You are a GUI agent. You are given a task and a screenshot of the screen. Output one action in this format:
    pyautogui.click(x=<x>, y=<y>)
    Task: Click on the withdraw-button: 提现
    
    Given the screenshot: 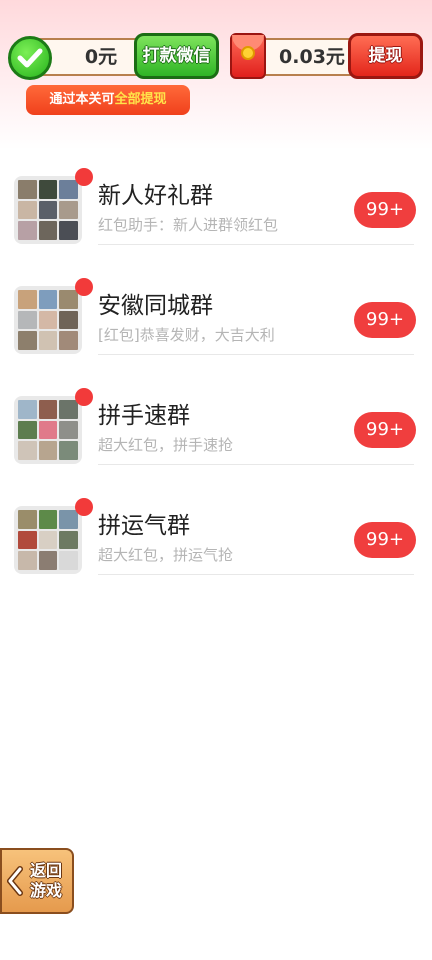 What is the action you would take?
    pyautogui.click(x=385, y=56)
    